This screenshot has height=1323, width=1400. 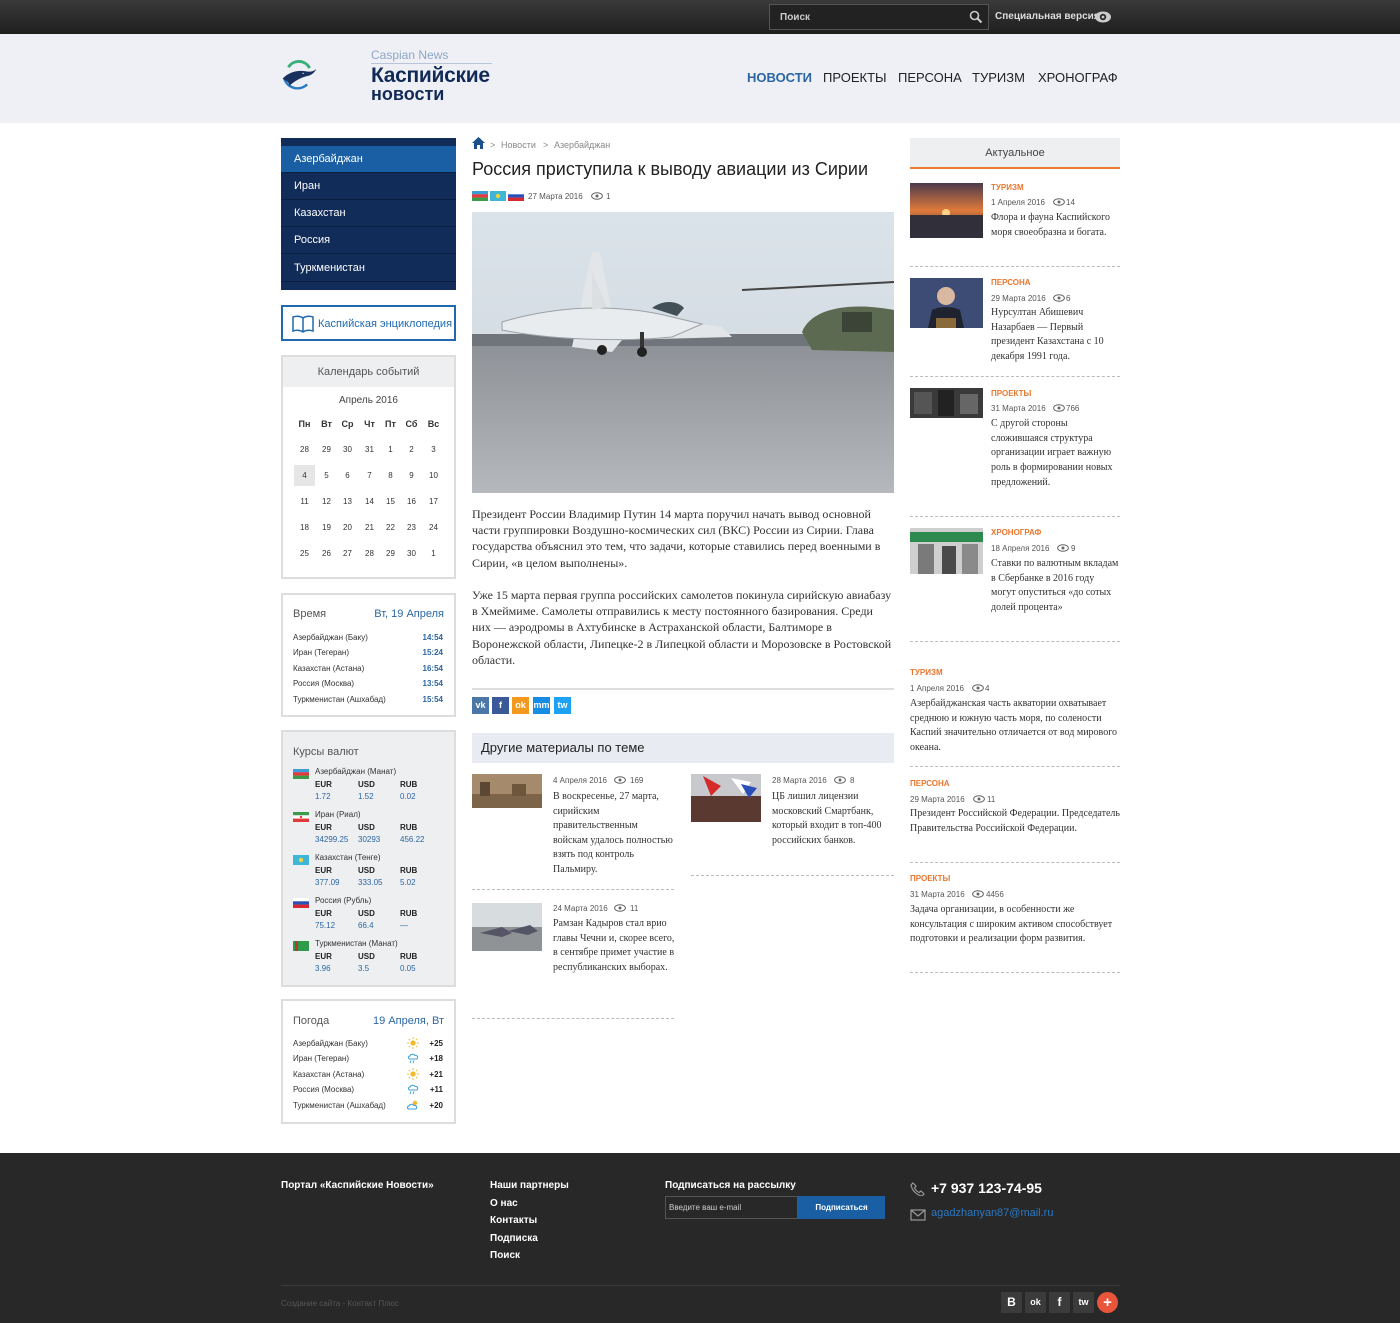 What do you see at coordinates (1047, 16) in the screenshot?
I see `special-version-link: Специальная версия` at bounding box center [1047, 16].